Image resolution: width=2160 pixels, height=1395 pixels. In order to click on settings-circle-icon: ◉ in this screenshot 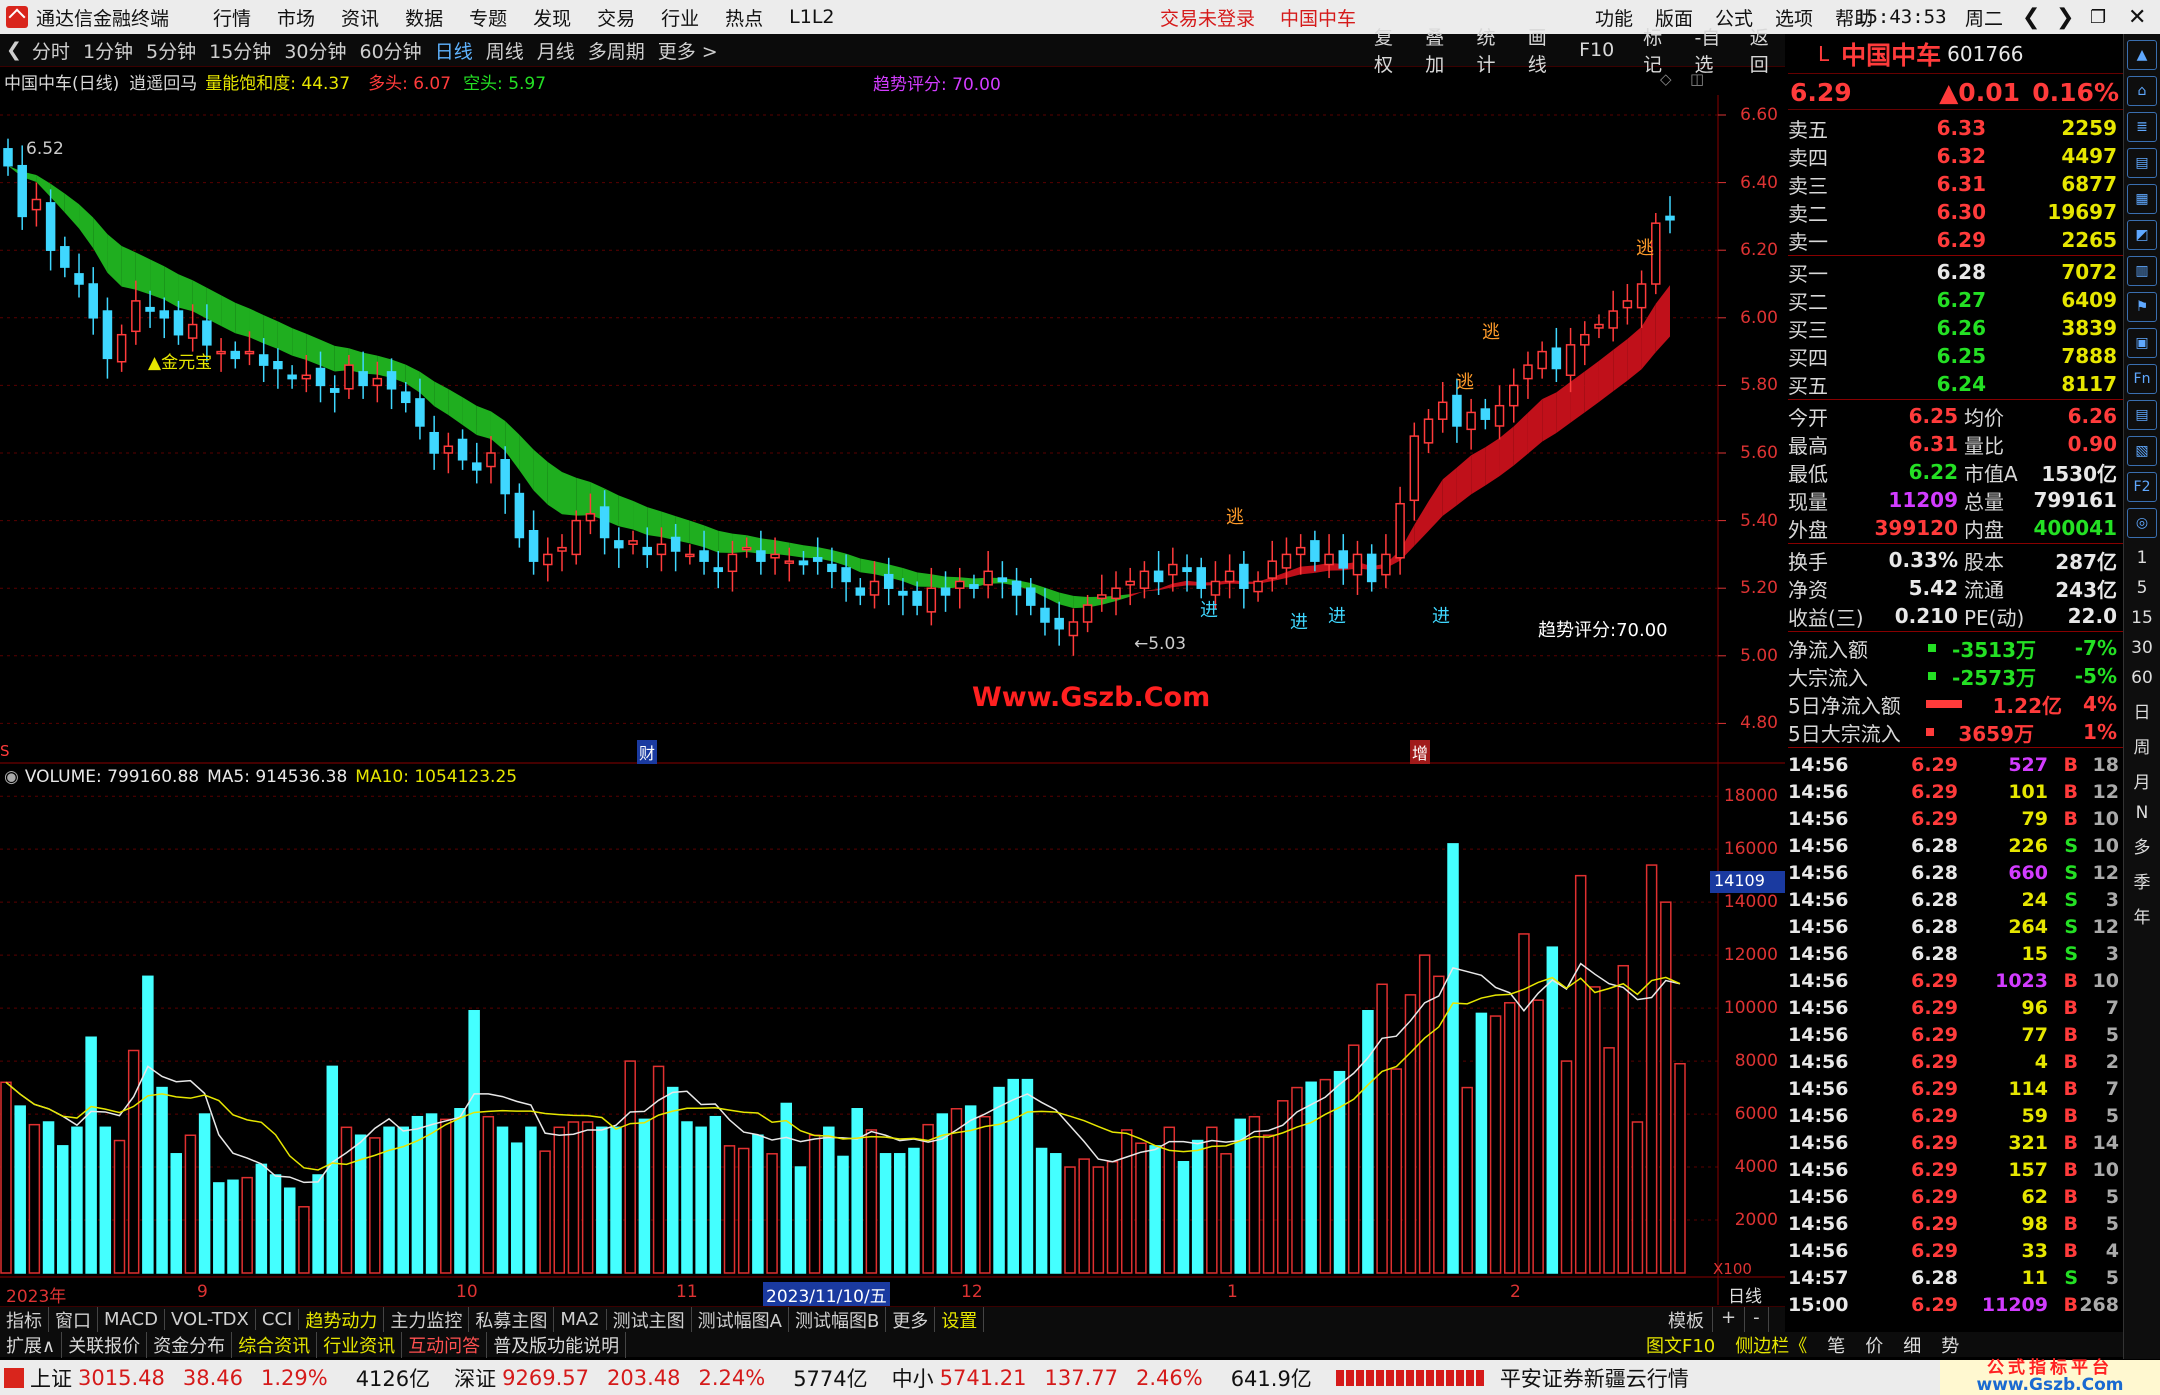, I will do `click(11, 777)`.